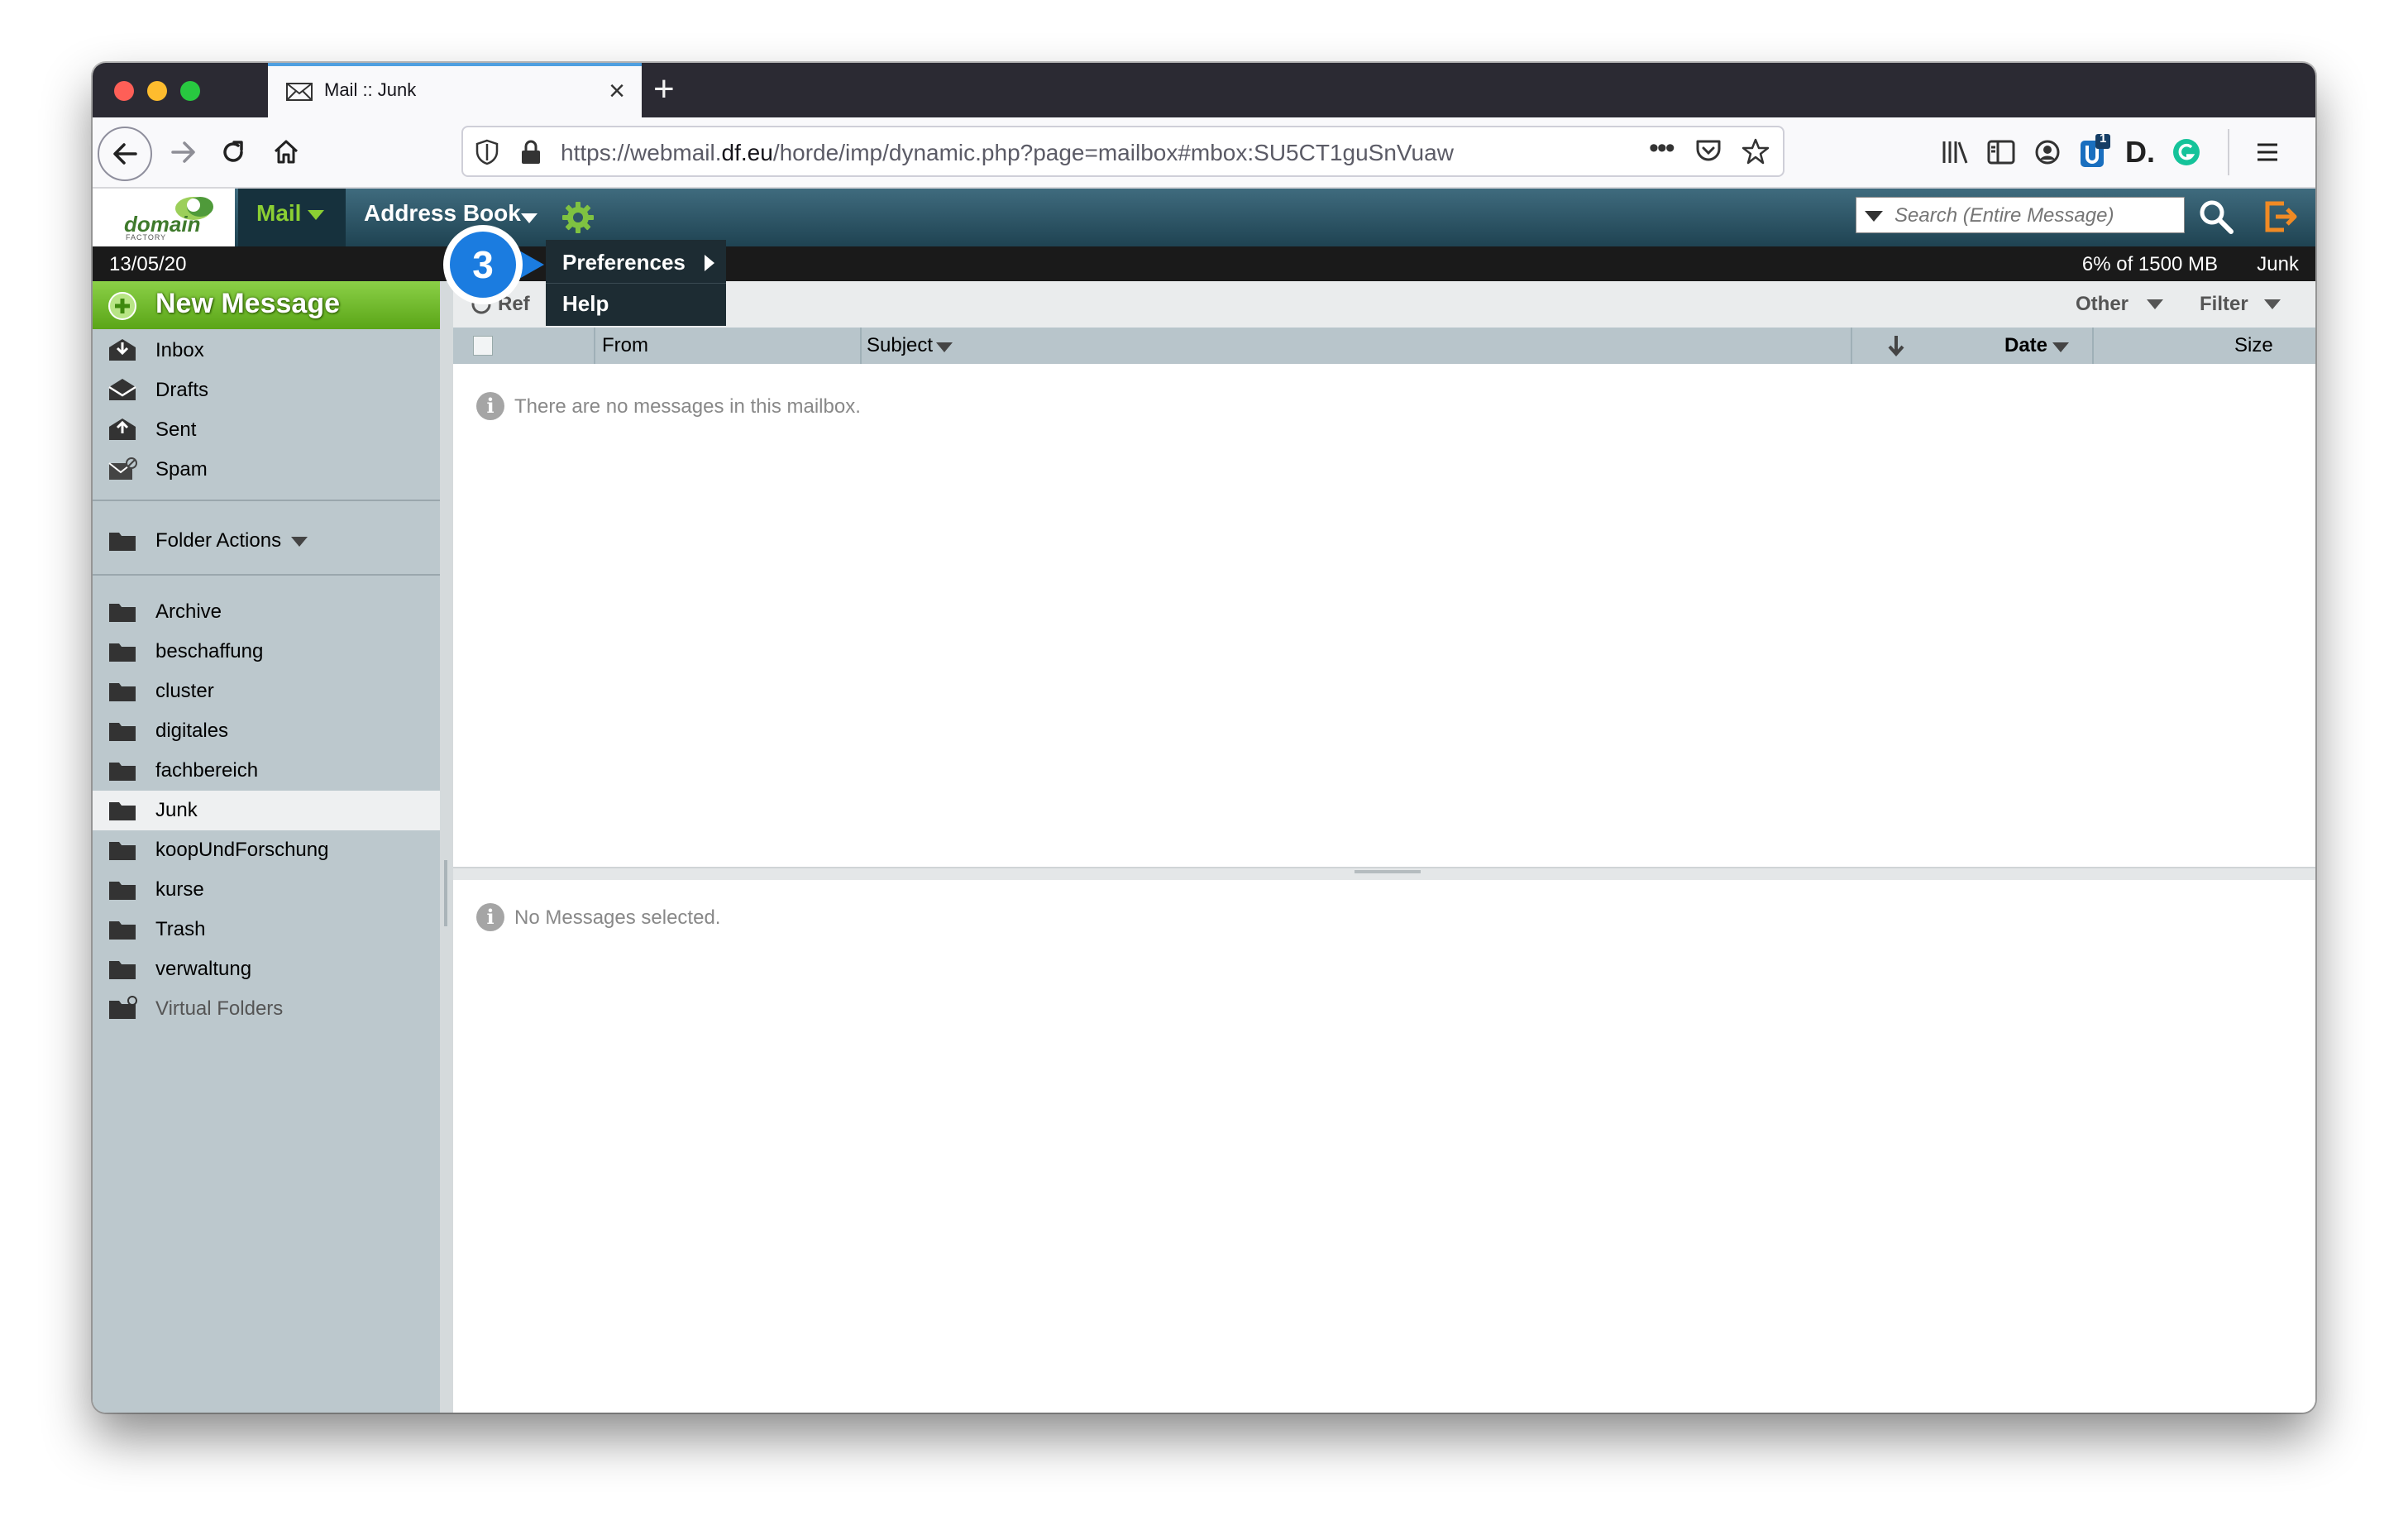 This screenshot has width=2408, height=1535. What do you see at coordinates (578, 217) in the screenshot?
I see `settings-gear-icon` at bounding box center [578, 217].